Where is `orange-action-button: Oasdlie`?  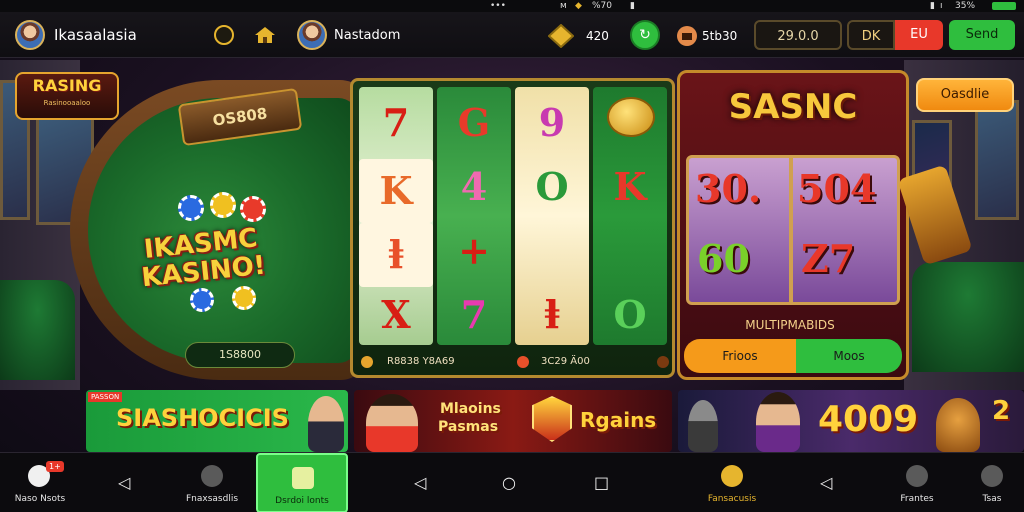 orange-action-button: Oasdlie is located at coordinates (965, 95).